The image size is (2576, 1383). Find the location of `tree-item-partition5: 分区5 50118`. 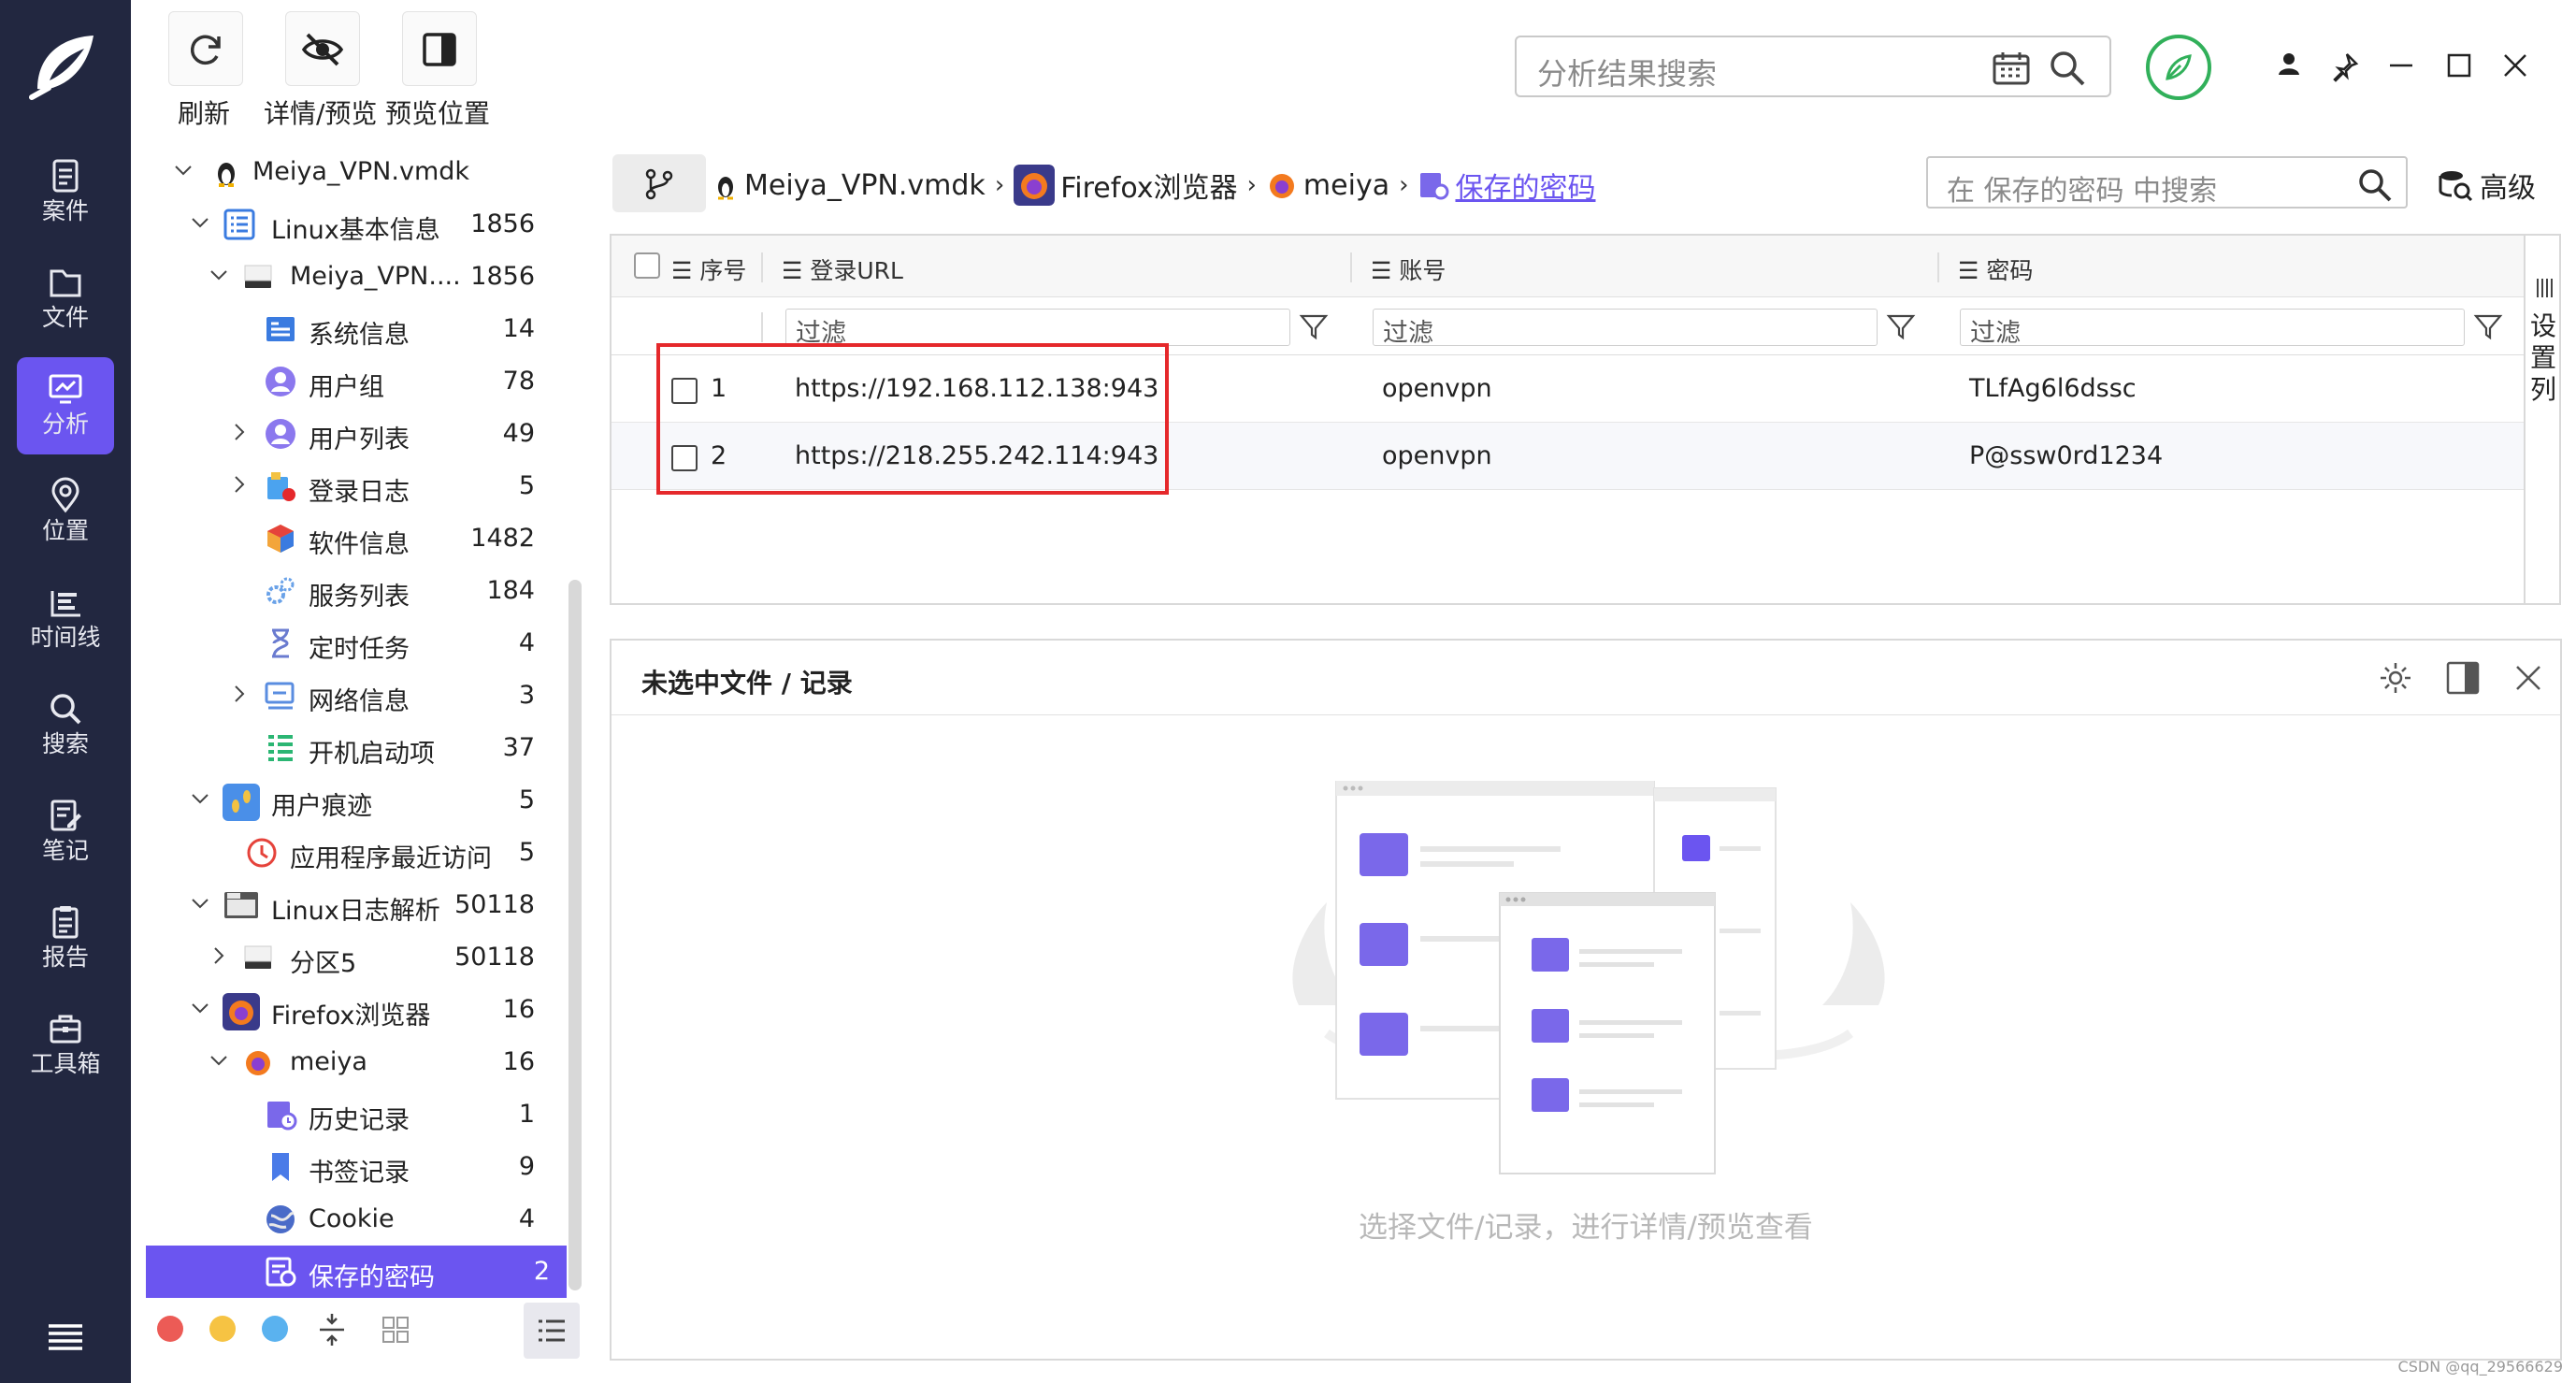

tree-item-partition5: 分区5 50118 is located at coordinates (349, 958).